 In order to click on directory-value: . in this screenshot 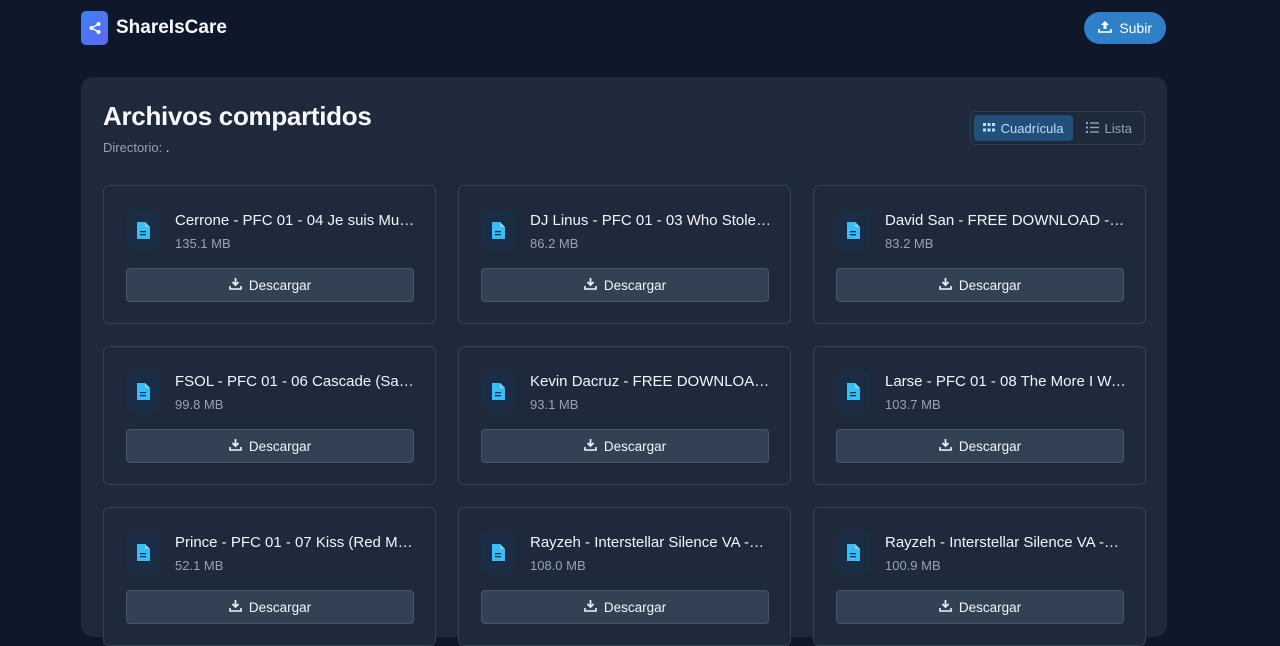, I will do `click(167, 147)`.